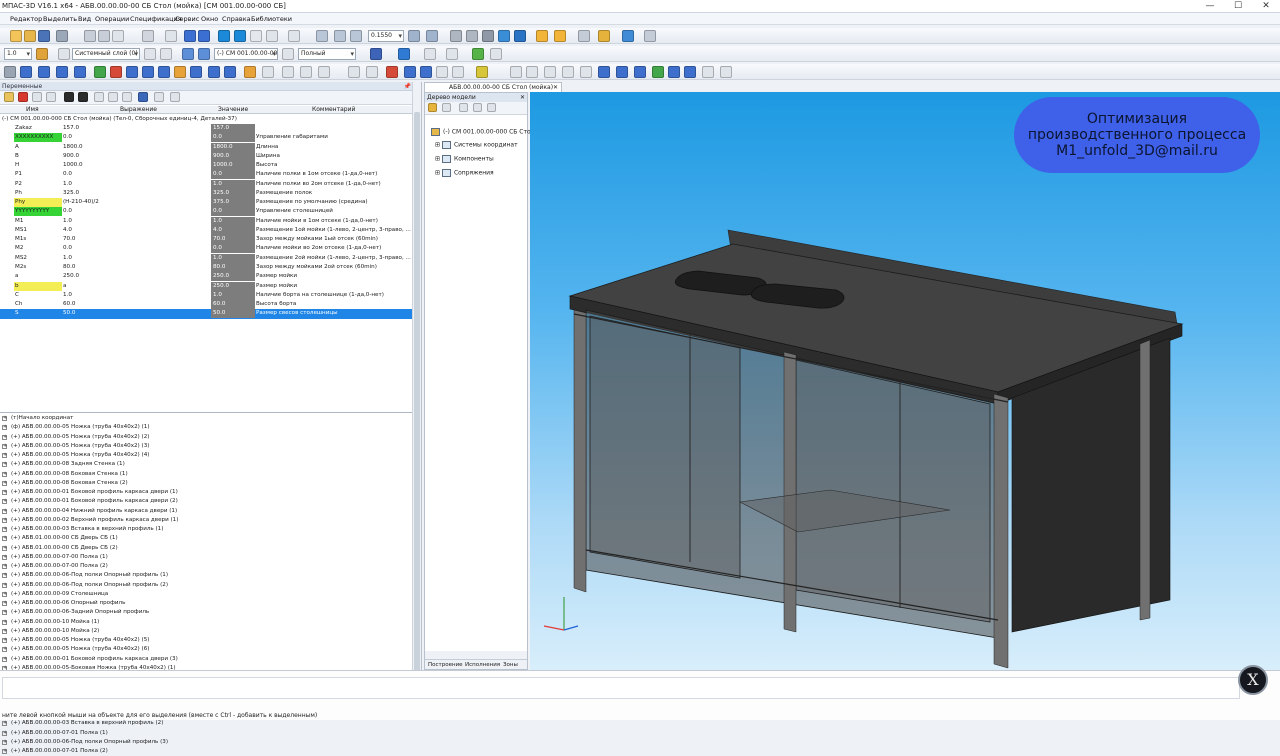 The image size is (1280, 756). Describe the element at coordinates (206, 464) in the screenshot. I see `component-row: + (+) АБВ.00.00.00-08 Задняя Стенка (1)` at that location.